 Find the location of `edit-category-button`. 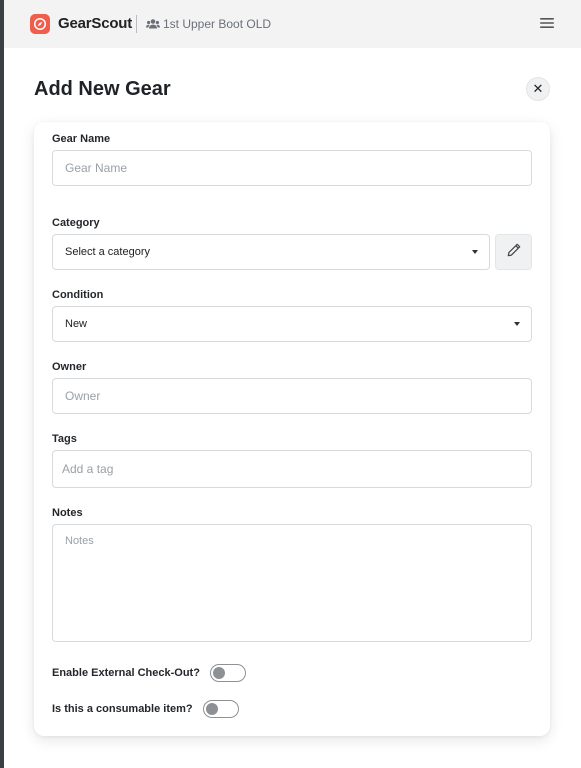

edit-category-button is located at coordinates (513, 252).